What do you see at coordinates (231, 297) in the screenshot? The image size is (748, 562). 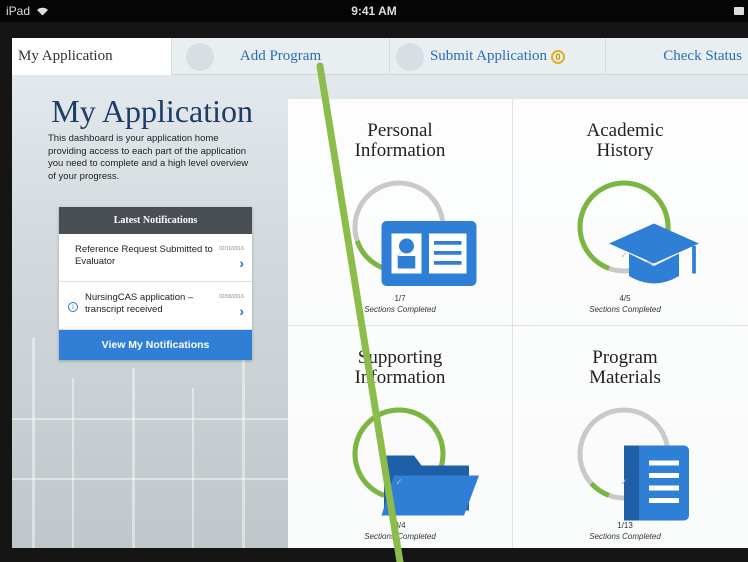 I see `notification-date: 02/09/2016` at bounding box center [231, 297].